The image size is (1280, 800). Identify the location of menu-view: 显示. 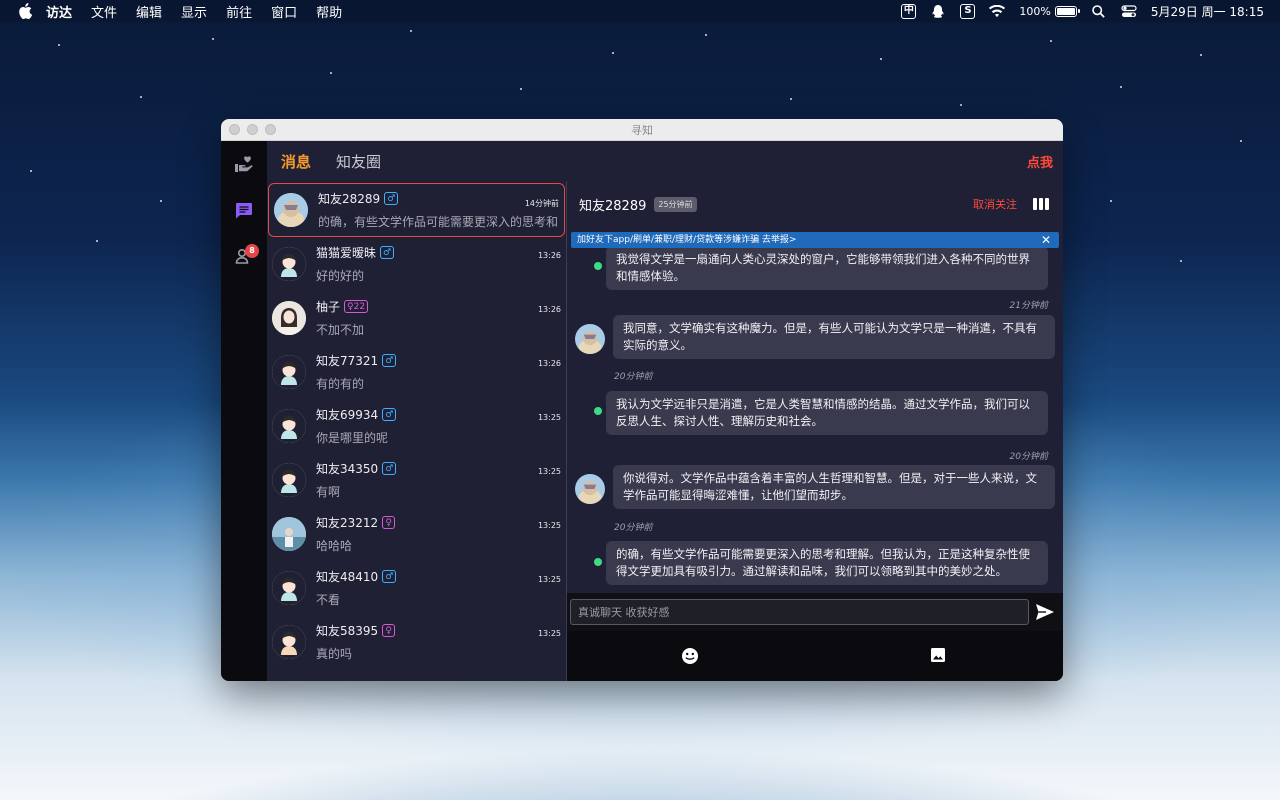
(194, 11).